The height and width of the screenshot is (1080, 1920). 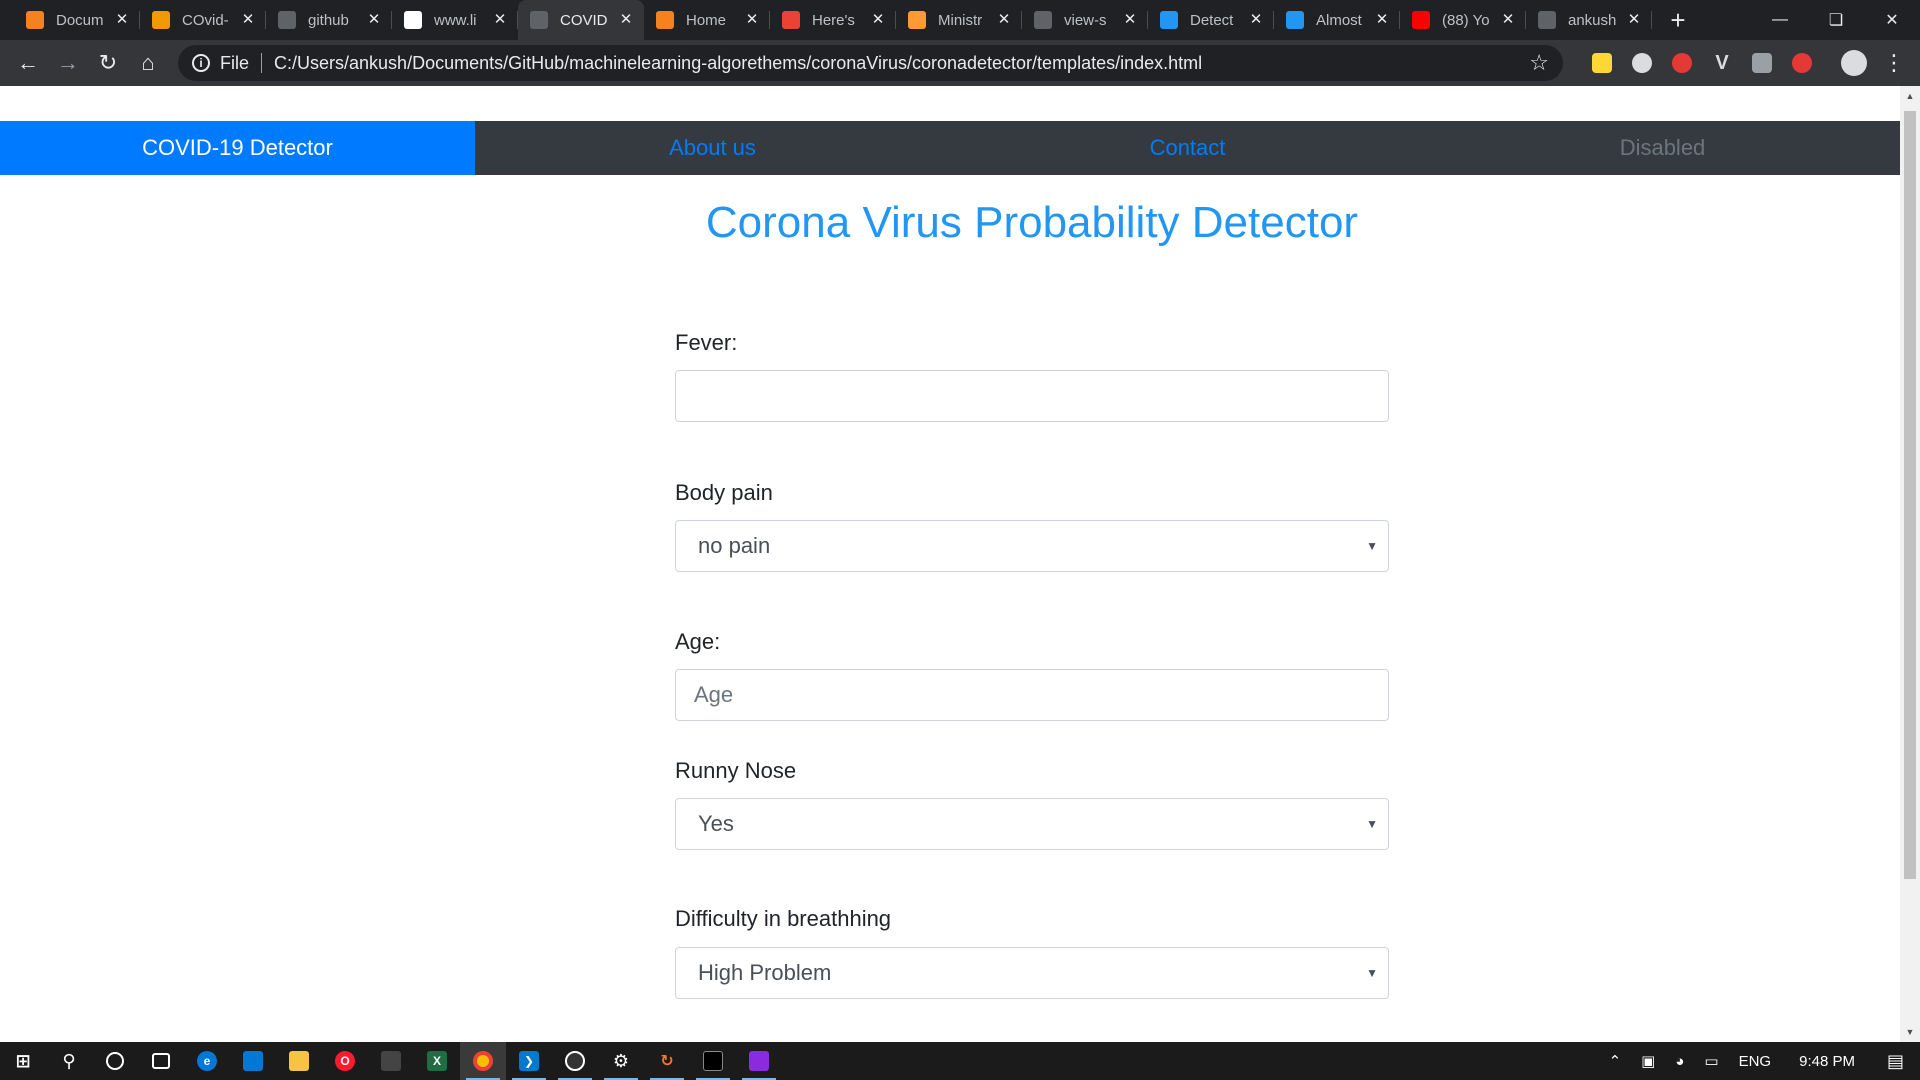 I want to click on site-info-icon: i, so click(x=201, y=63).